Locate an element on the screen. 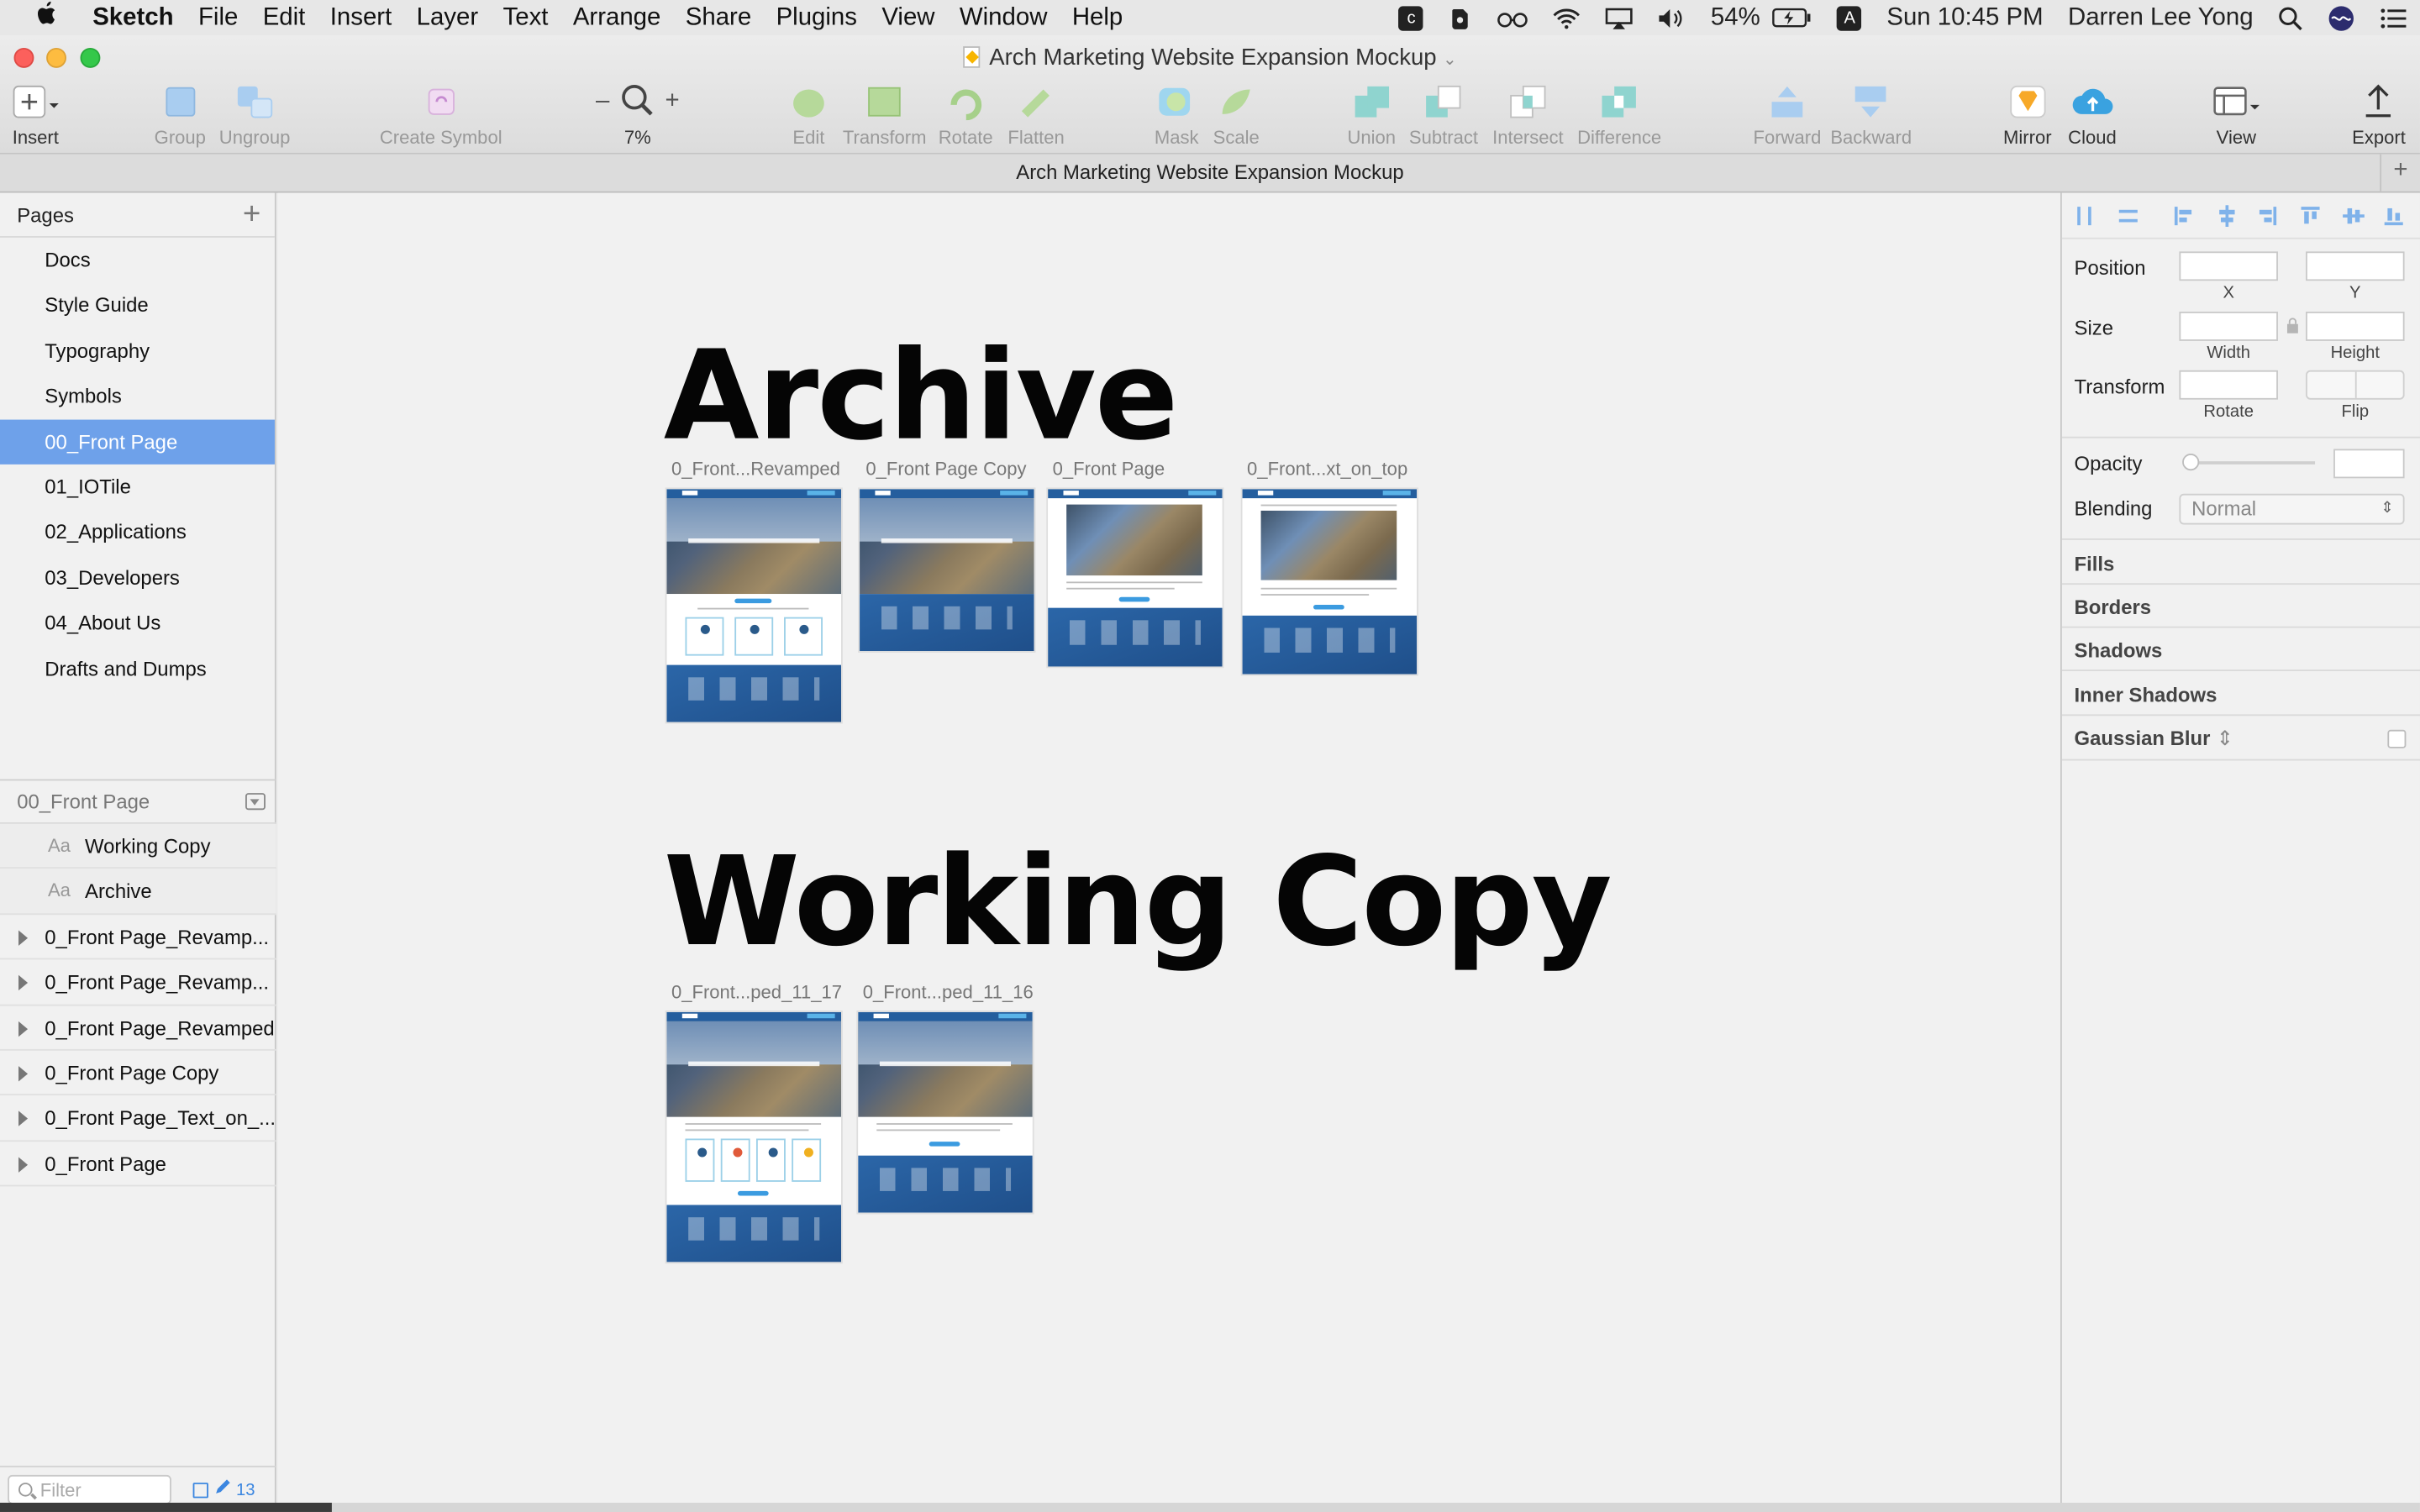 Image resolution: width=2420 pixels, height=1512 pixels. airplay-icon is located at coordinates (1619, 18).